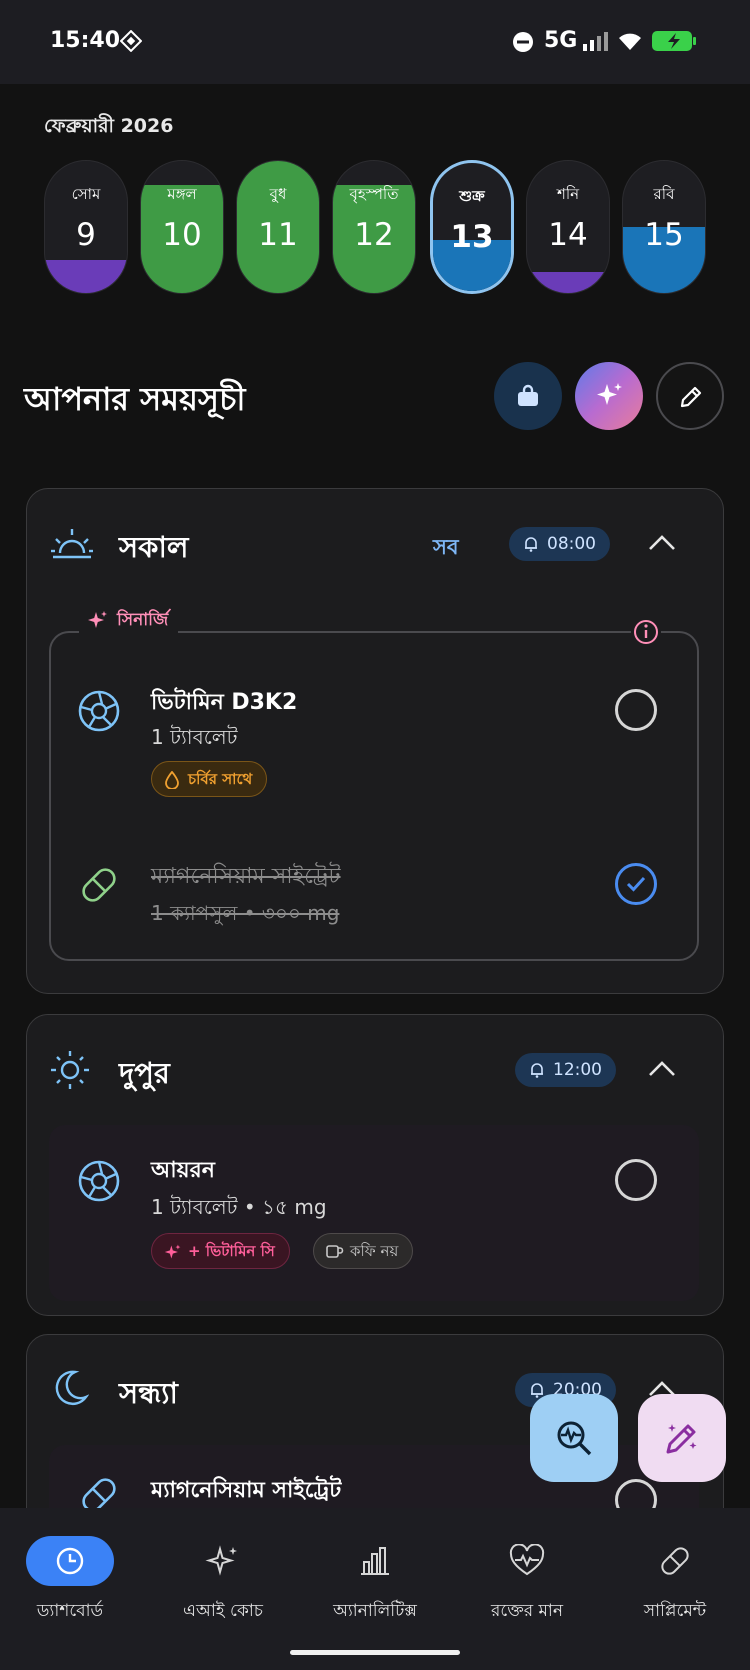 The height and width of the screenshot is (1670, 750). I want to click on sunrise-icon, so click(72, 544).